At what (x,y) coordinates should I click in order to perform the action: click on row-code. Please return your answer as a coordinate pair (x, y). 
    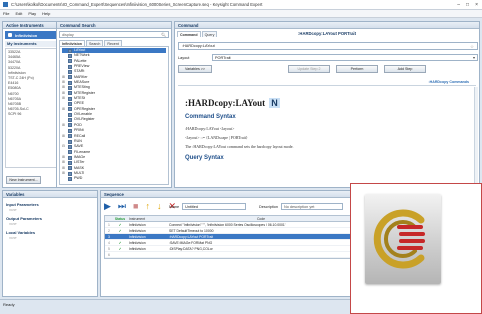
    Looking at the image, I should click on (260, 254).